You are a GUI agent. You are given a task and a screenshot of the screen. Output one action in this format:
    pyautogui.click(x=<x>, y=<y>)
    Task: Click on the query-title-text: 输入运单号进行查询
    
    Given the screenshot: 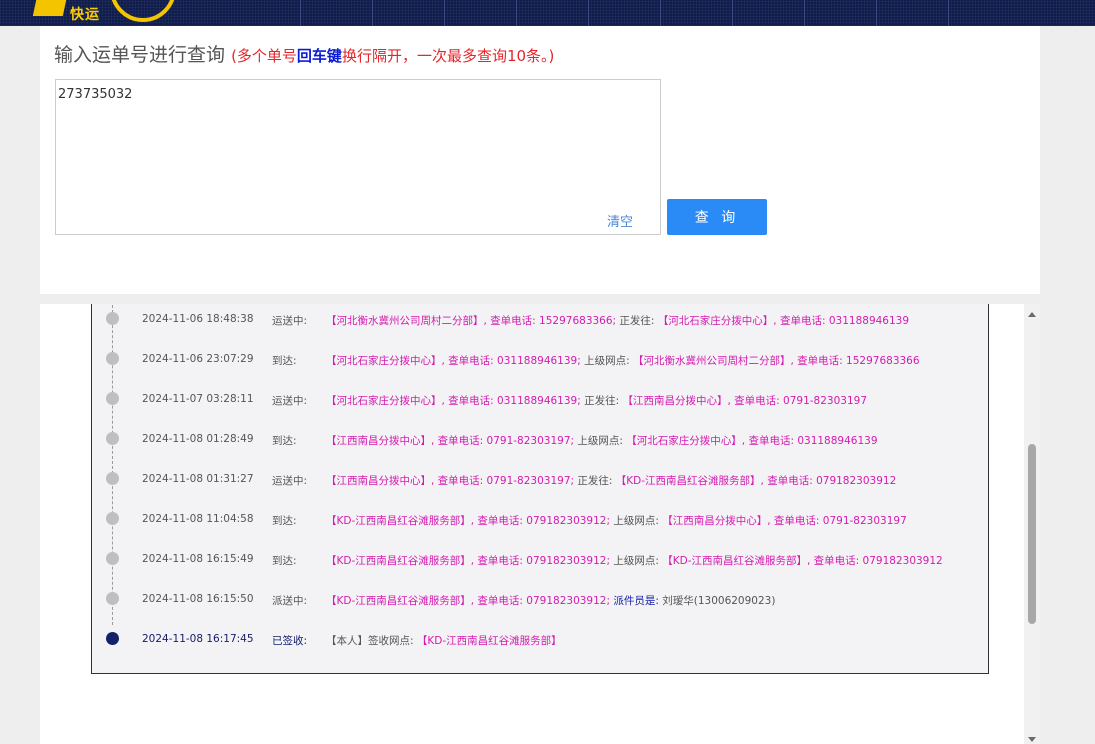 What is the action you would take?
    pyautogui.click(x=140, y=55)
    